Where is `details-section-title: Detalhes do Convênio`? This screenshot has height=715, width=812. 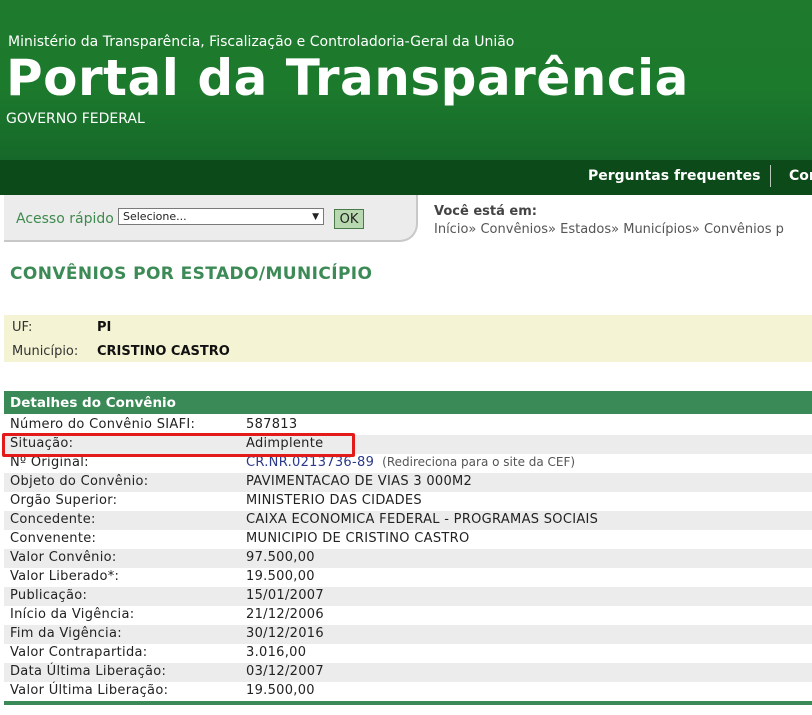
details-section-title: Detalhes do Convênio is located at coordinates (93, 403).